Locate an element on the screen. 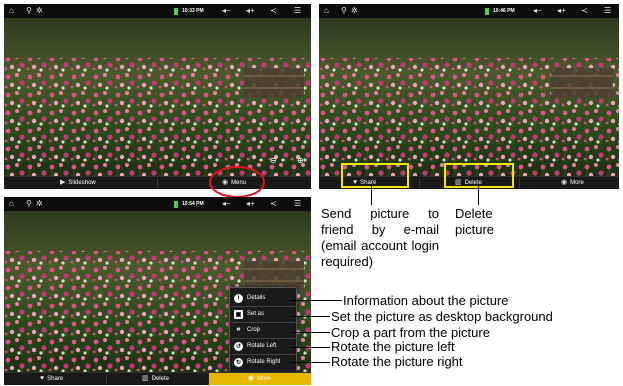 This screenshot has width=623, height=386. delete-label: Delete is located at coordinates (160, 378).